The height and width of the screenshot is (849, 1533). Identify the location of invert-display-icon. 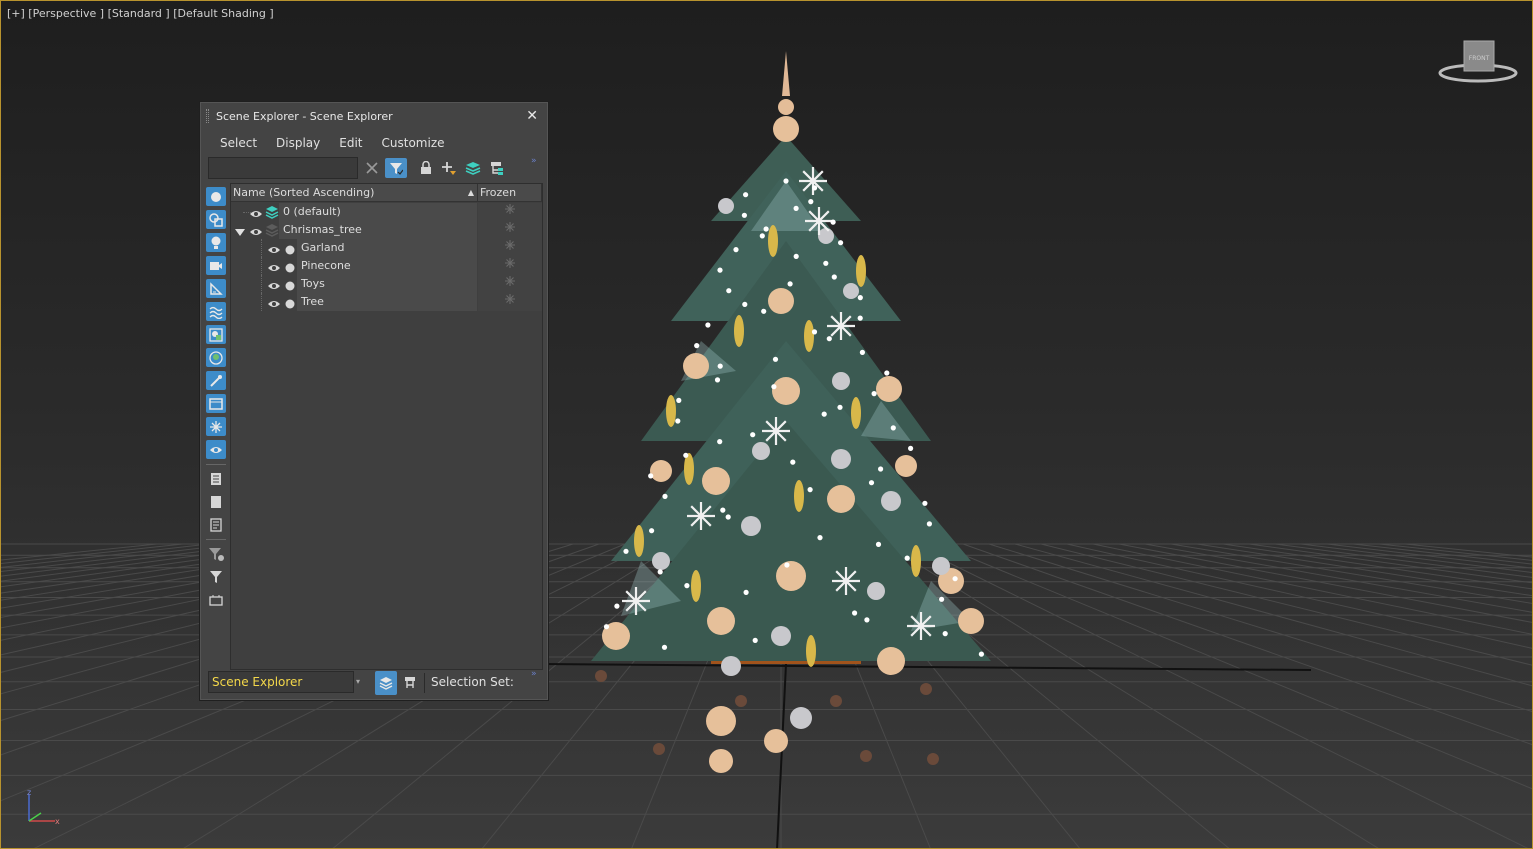
(216, 524).